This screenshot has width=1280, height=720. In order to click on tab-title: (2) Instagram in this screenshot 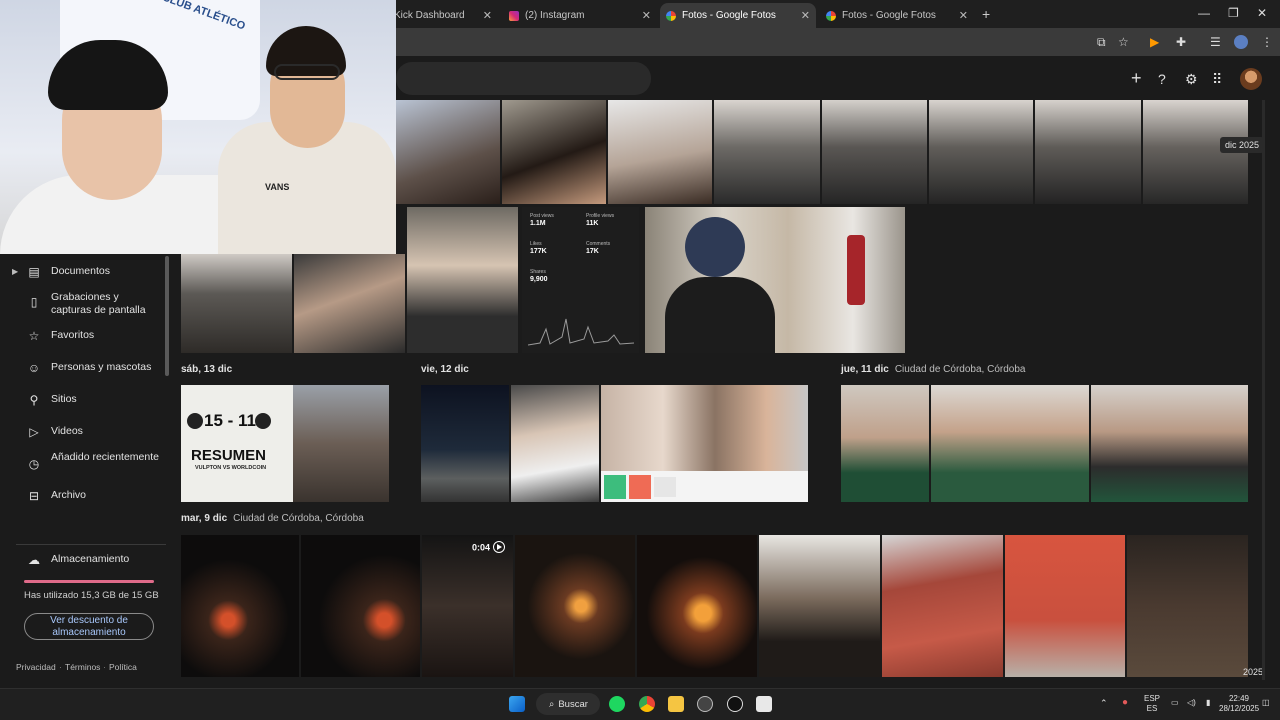, I will do `click(555, 15)`.